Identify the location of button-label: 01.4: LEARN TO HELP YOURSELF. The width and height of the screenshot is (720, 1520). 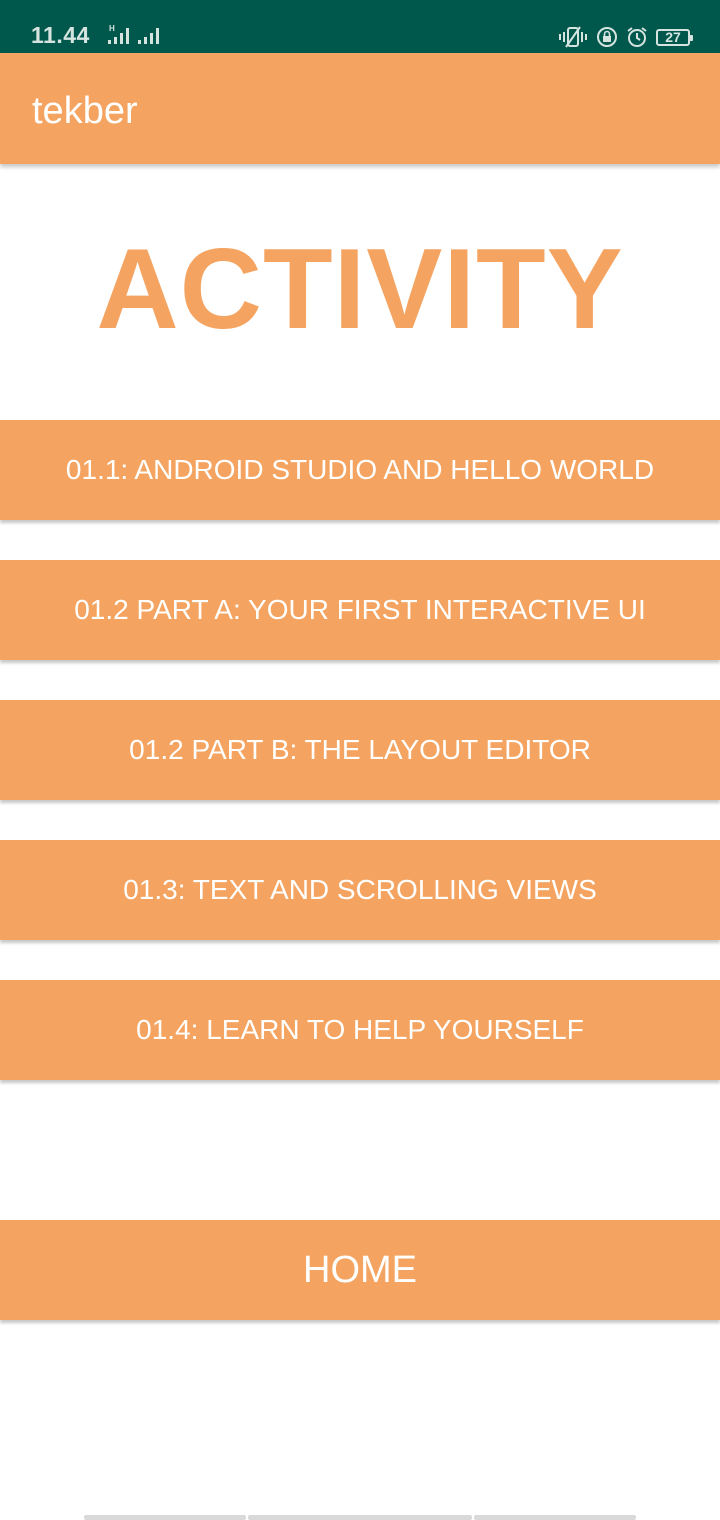
(360, 1029).